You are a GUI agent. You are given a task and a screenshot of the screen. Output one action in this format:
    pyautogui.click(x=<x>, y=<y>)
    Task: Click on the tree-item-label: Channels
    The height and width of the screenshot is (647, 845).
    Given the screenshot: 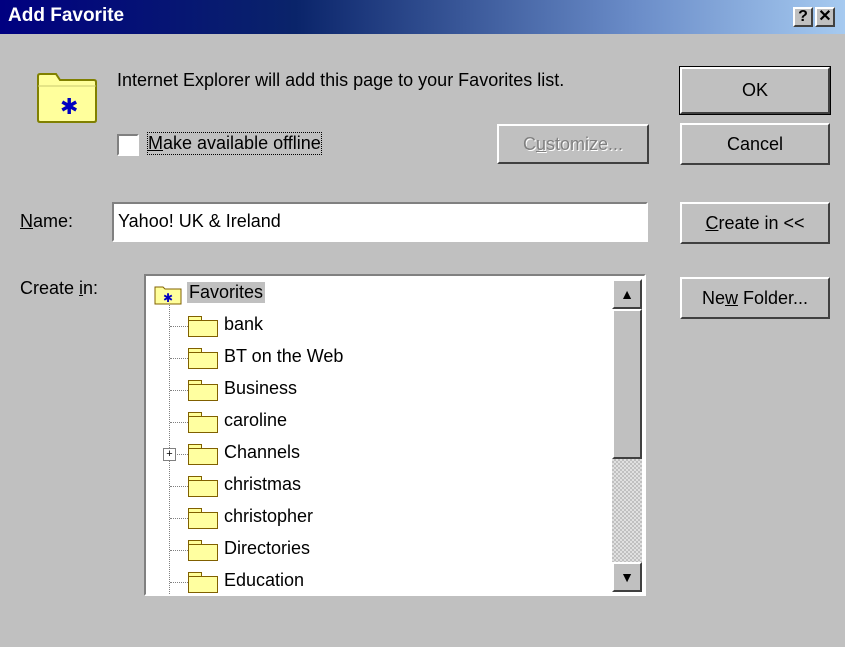 What is the action you would take?
    pyautogui.click(x=262, y=452)
    